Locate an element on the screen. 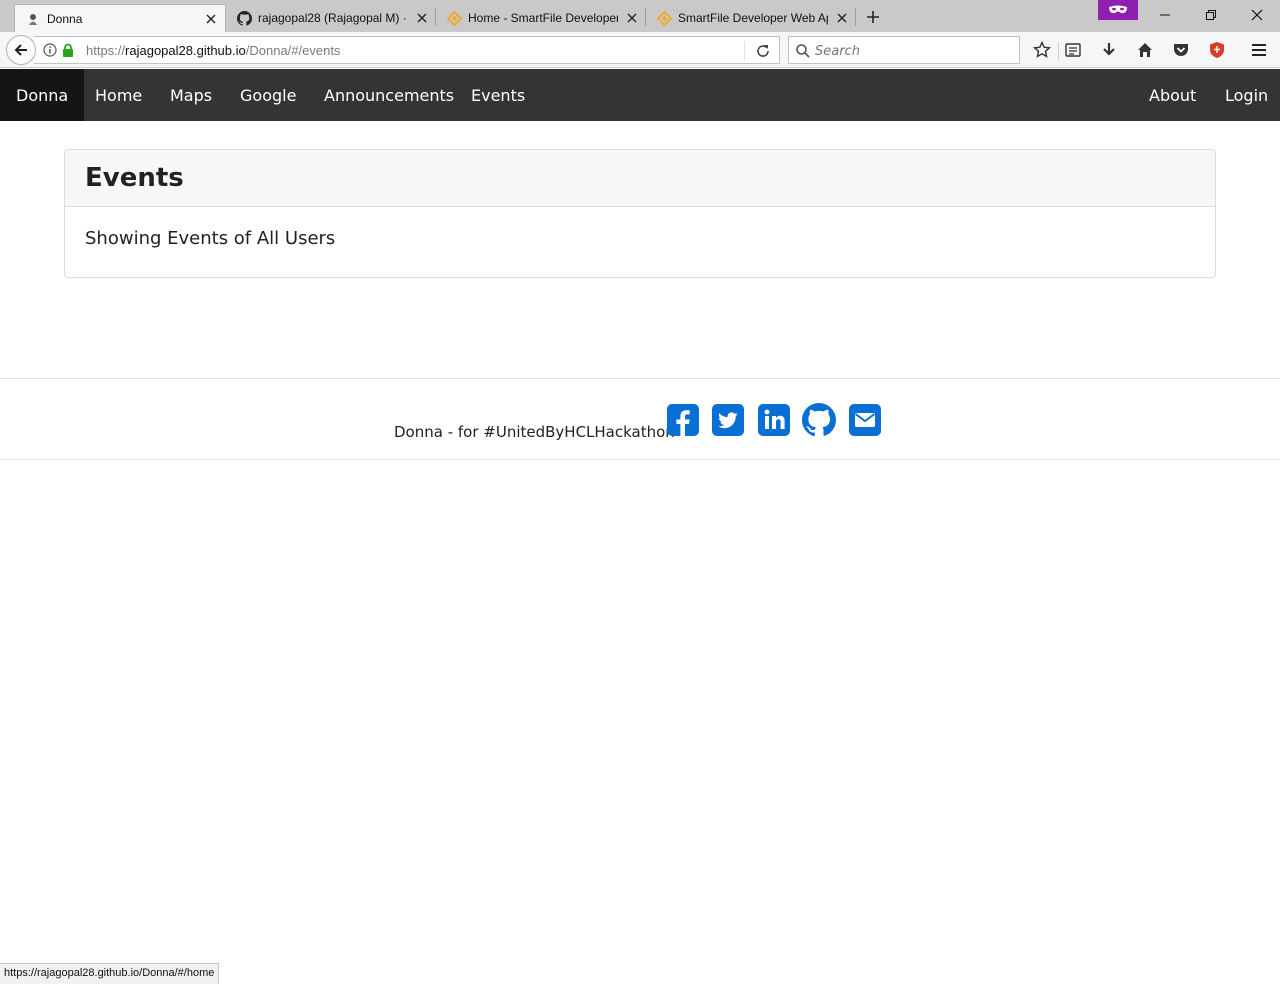  twitter-link is located at coordinates (728, 420).